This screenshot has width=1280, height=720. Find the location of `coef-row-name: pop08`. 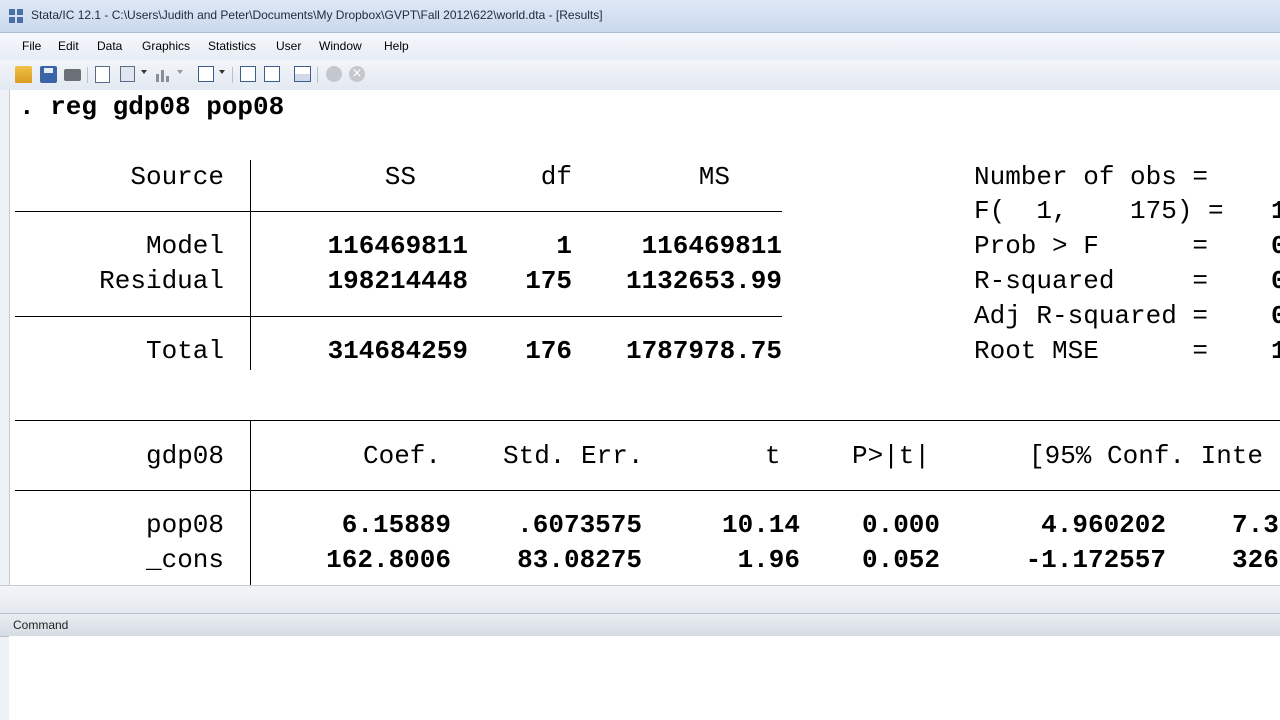

coef-row-name: pop08 is located at coordinates (184, 525).